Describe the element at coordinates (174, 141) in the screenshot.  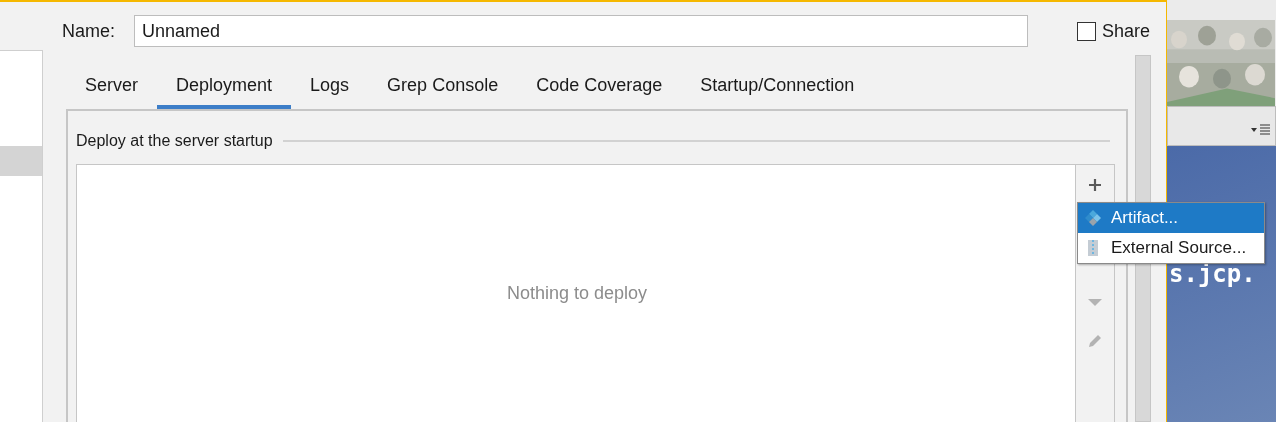
I see `section-title: Deploy at the server startup` at that location.